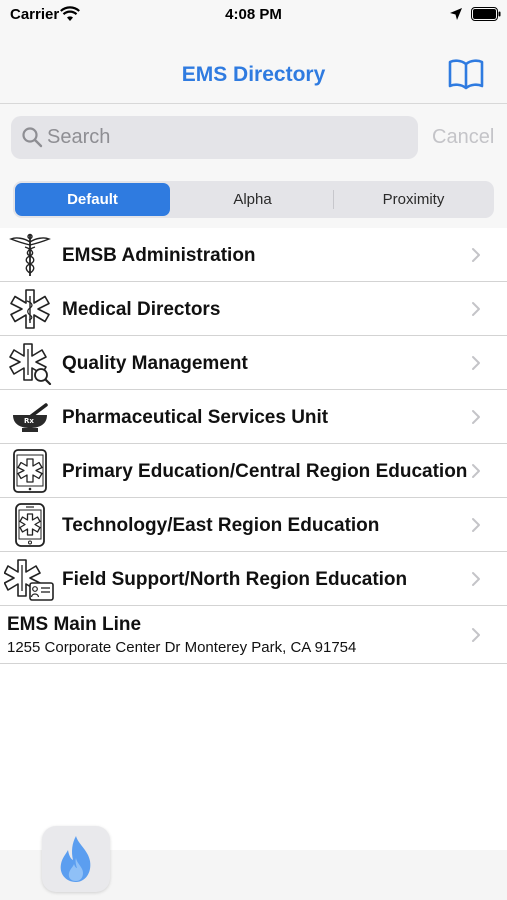 The height and width of the screenshot is (900, 507). What do you see at coordinates (30, 525) in the screenshot?
I see `phone-star-of-life-icon` at bounding box center [30, 525].